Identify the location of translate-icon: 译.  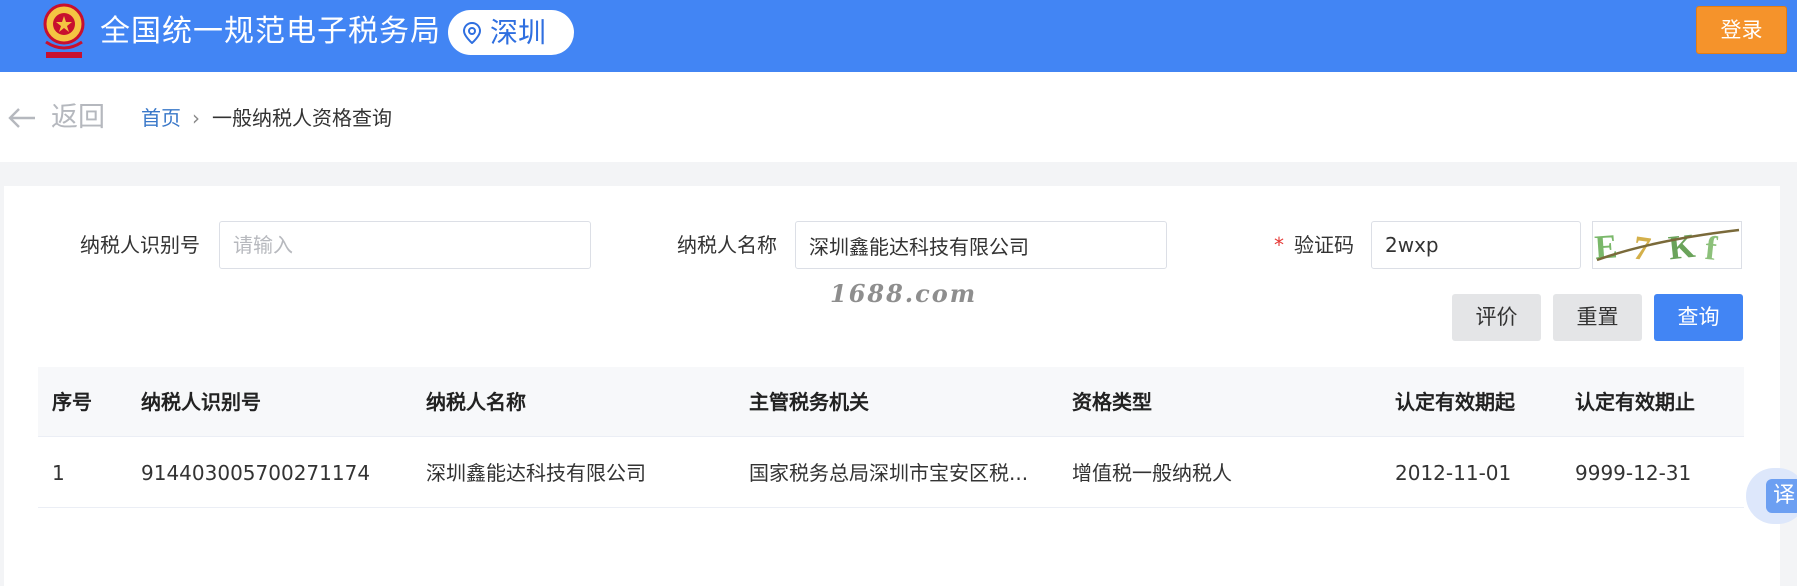
(1781, 496).